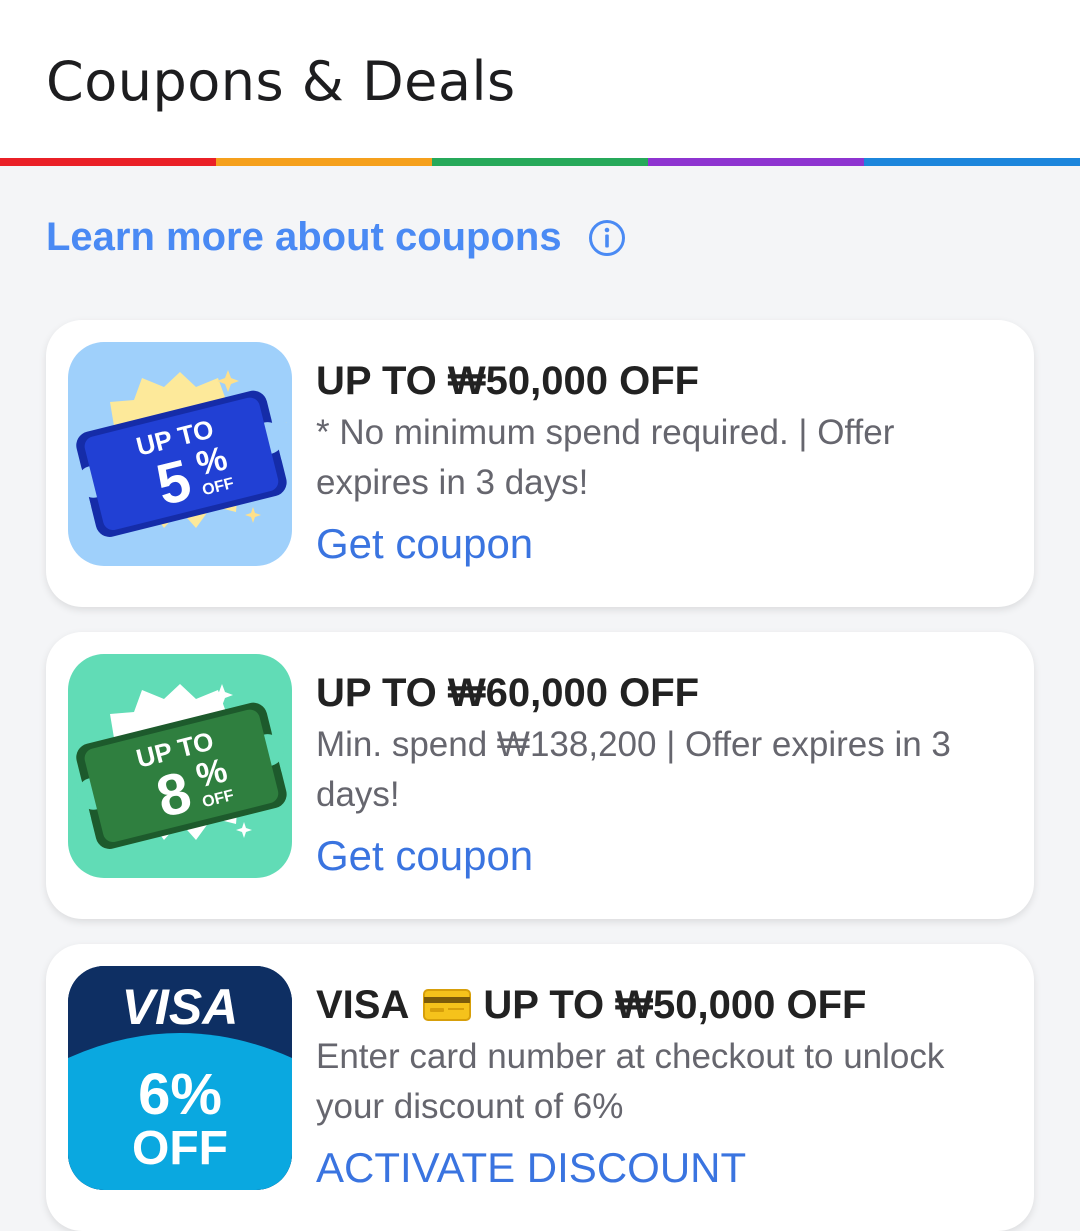 The height and width of the screenshot is (1231, 1080). I want to click on divider-orange, so click(324, 162).